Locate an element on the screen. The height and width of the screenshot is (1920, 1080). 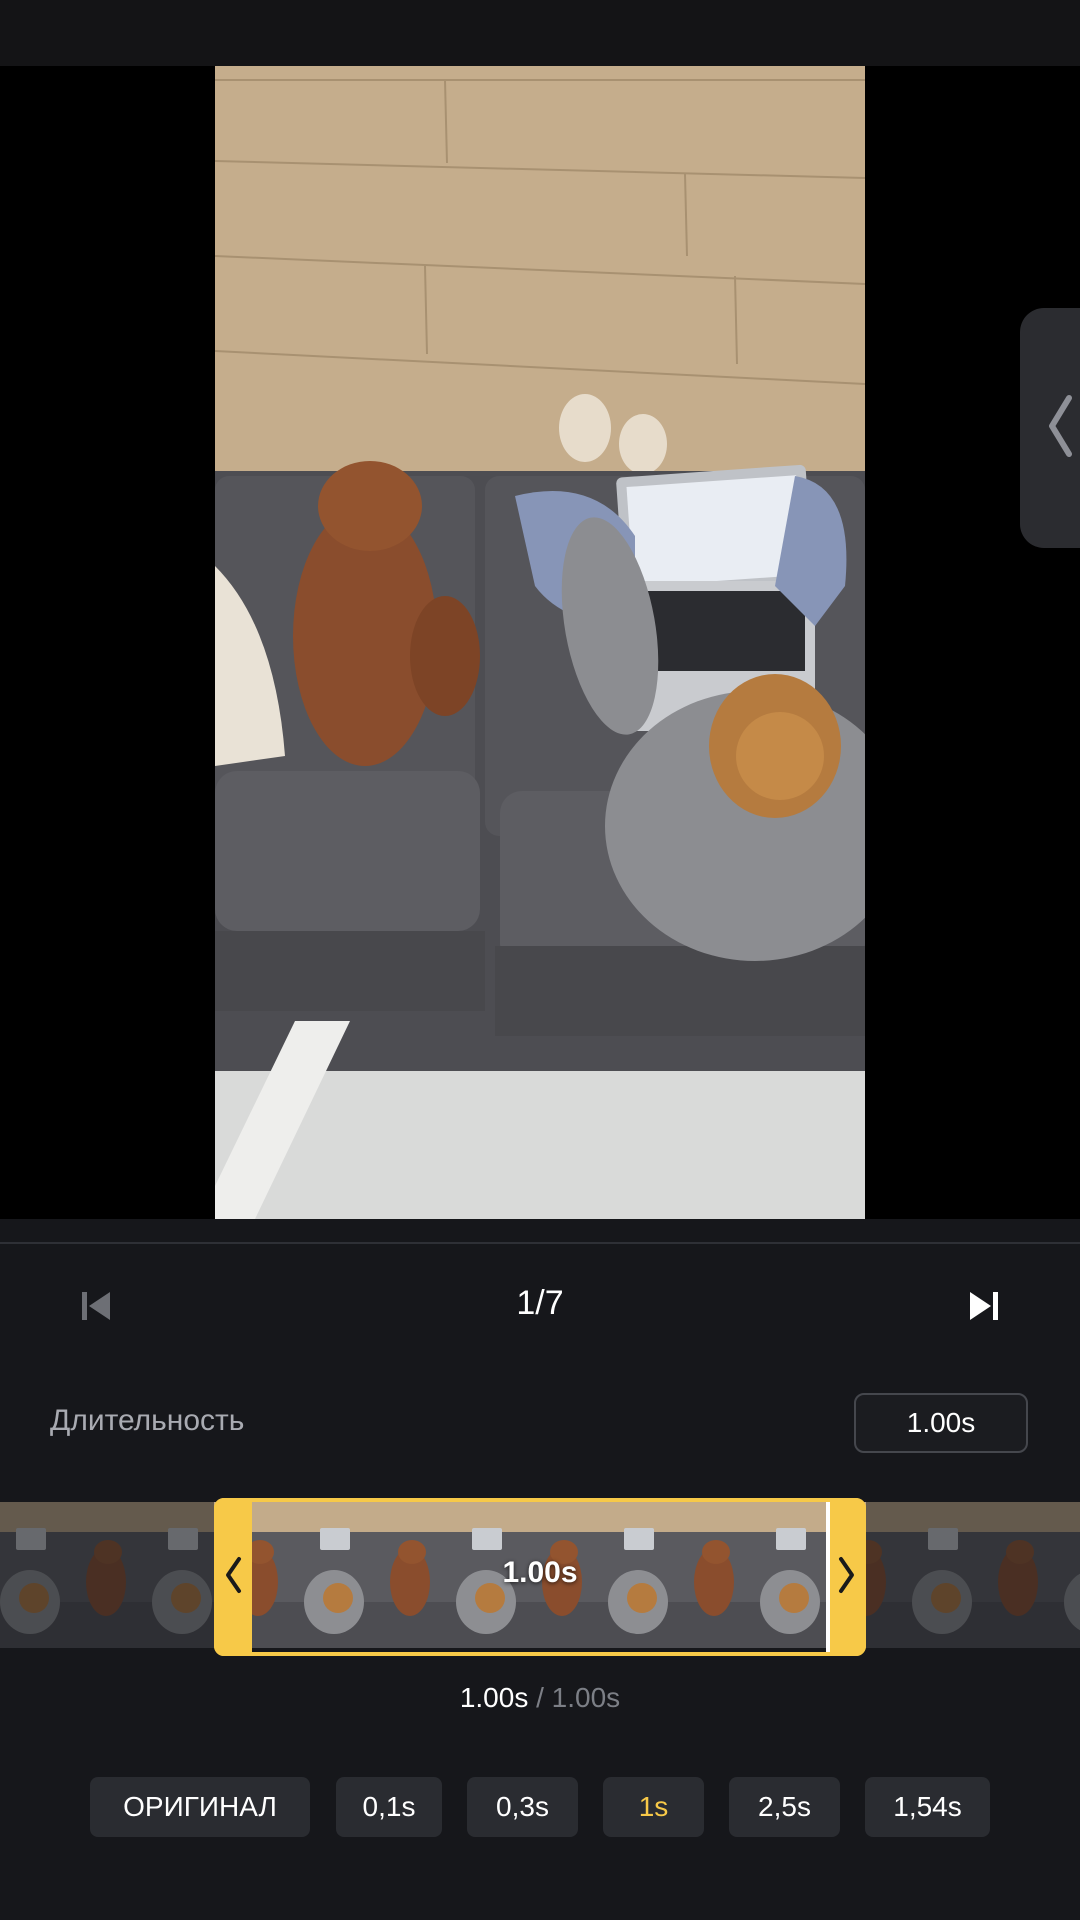
skip-back-icon is located at coordinates (96, 1308).